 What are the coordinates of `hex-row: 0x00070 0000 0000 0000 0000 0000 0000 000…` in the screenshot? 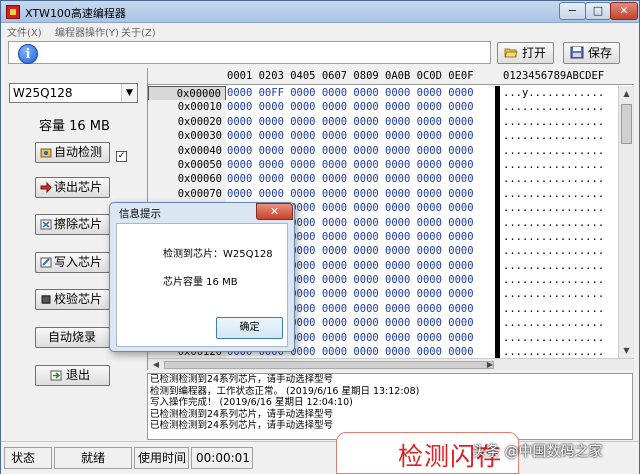 It's located at (383, 194).